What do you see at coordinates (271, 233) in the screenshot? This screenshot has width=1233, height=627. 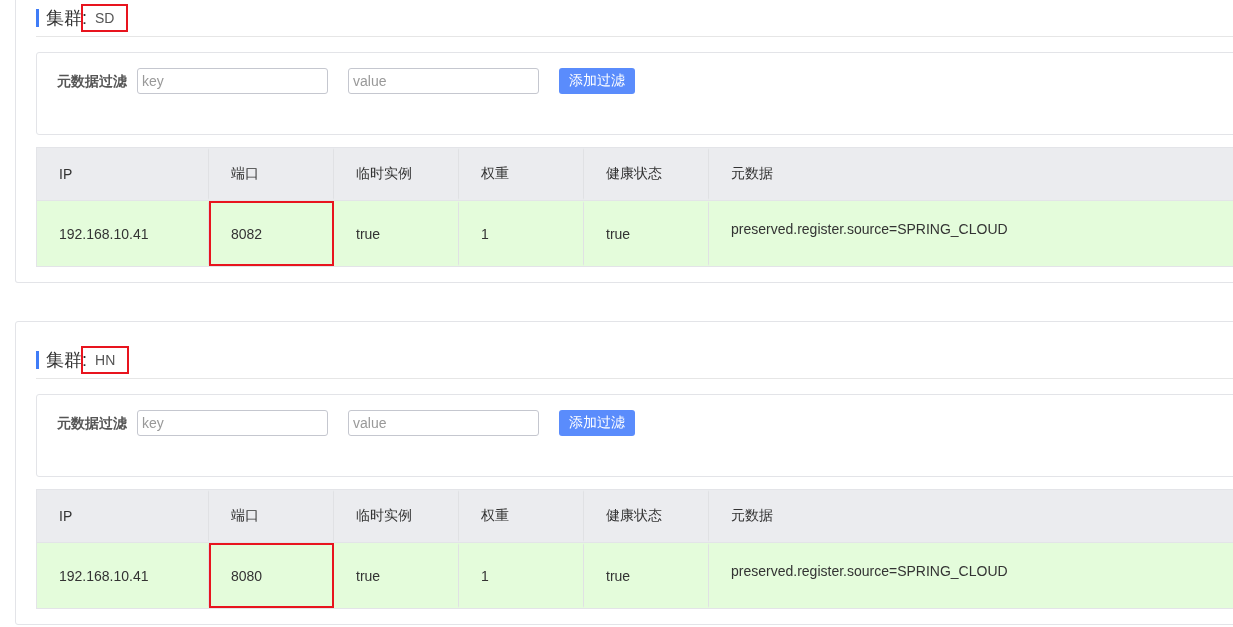 I see `table-cell: 8082` at bounding box center [271, 233].